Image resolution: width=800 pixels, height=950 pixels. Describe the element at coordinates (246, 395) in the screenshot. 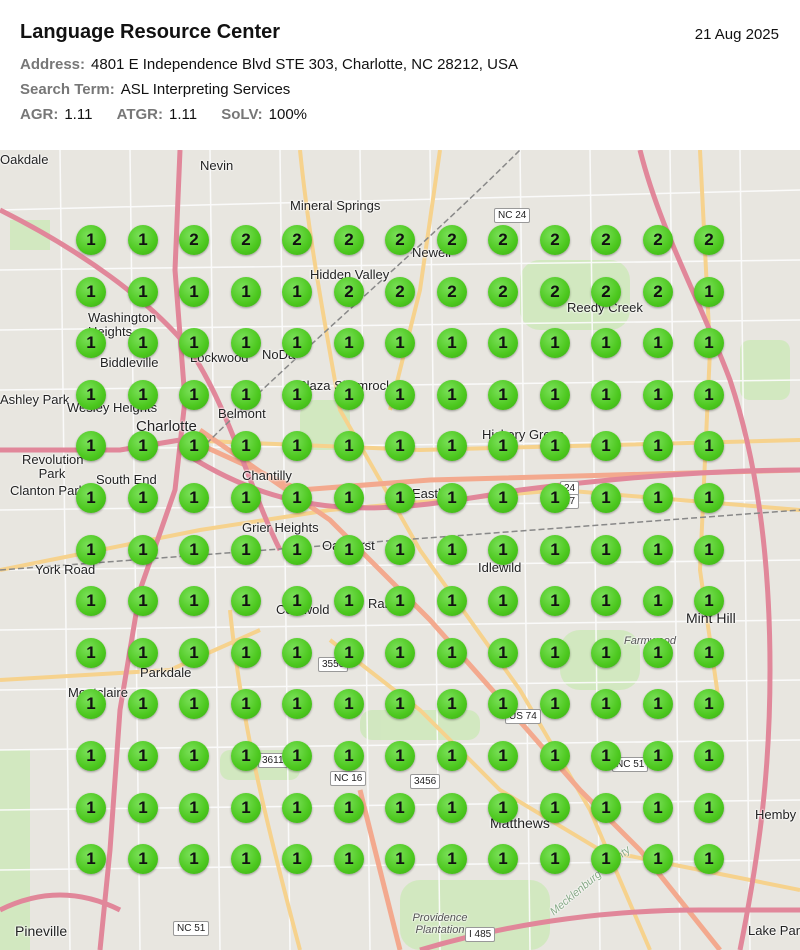

I see `rank-pin-r4-c4: 1` at that location.